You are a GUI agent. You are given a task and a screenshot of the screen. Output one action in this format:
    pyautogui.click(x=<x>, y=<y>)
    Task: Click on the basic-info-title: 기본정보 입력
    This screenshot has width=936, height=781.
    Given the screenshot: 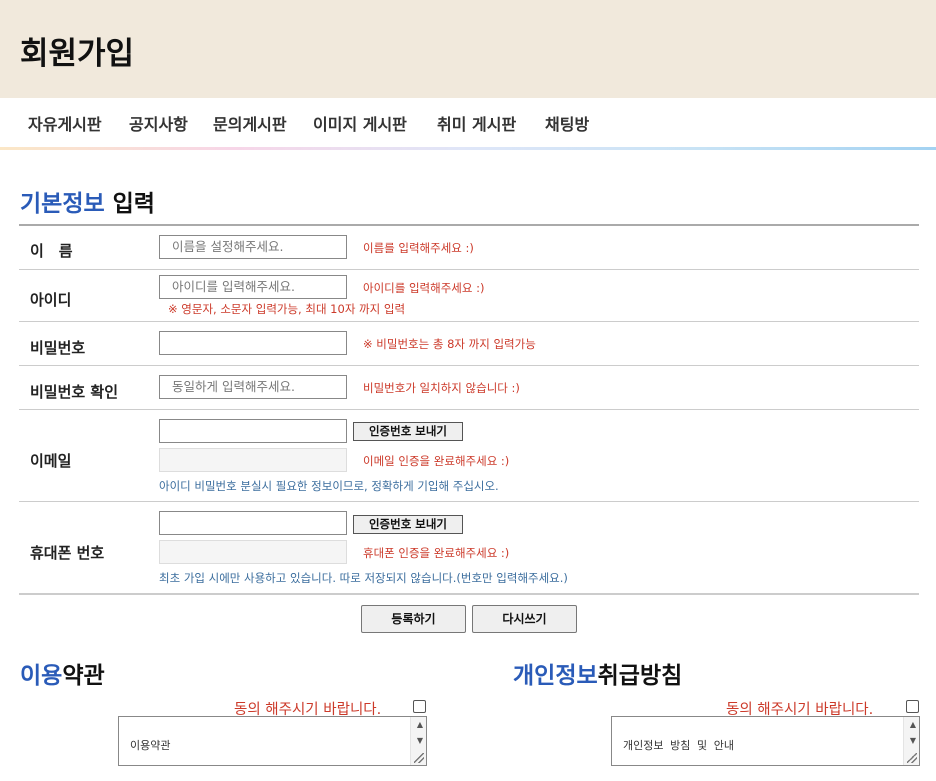 What is the action you would take?
    pyautogui.click(x=87, y=204)
    